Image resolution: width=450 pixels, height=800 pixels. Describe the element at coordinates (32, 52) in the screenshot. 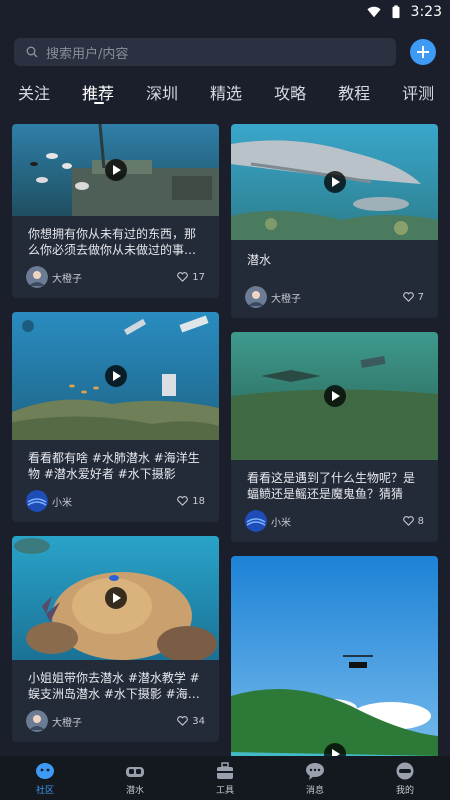

I see `search-icon` at that location.